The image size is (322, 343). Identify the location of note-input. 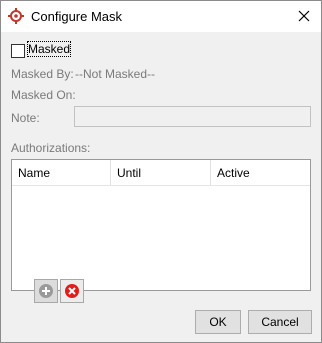
(192, 116).